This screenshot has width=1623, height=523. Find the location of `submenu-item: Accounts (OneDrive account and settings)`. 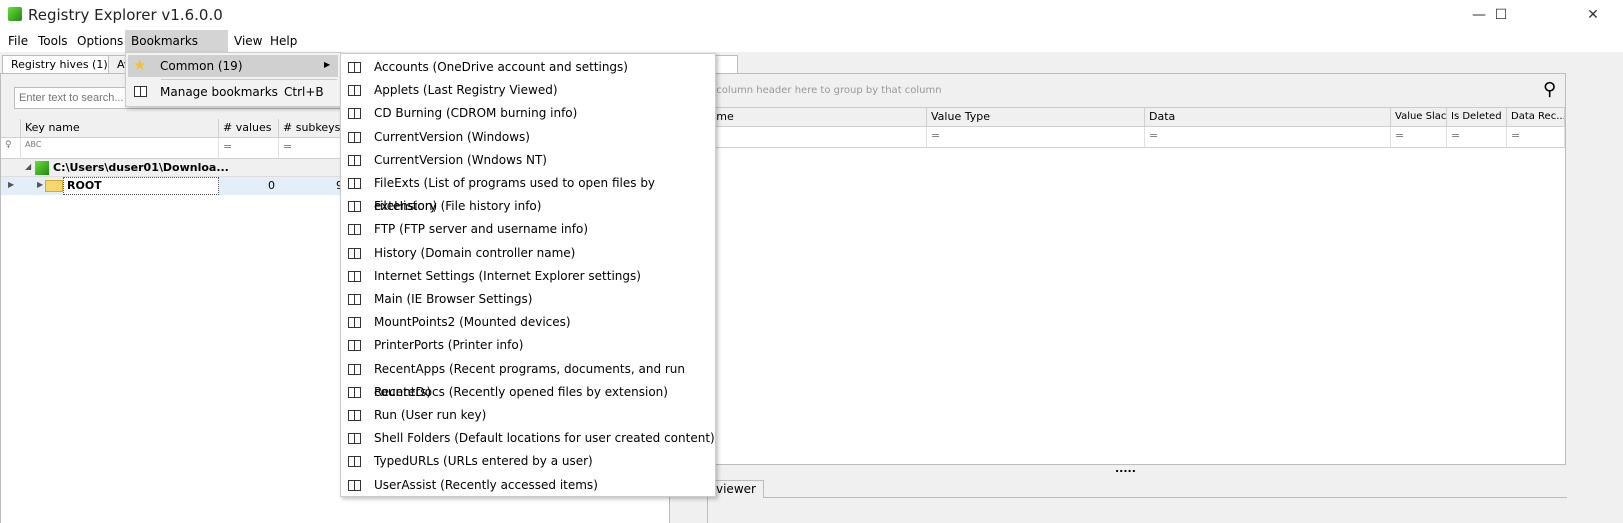

submenu-item: Accounts (OneDrive account and settings) is located at coordinates (528, 67).